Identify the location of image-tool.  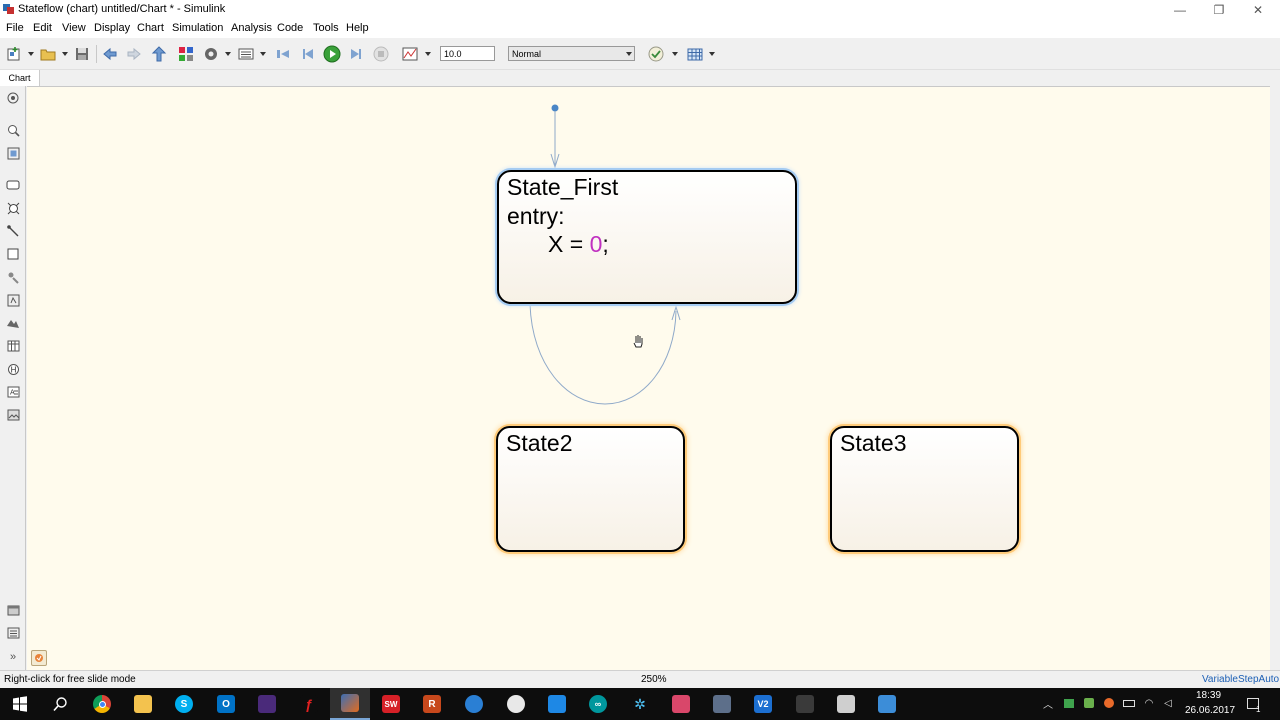
(13, 415).